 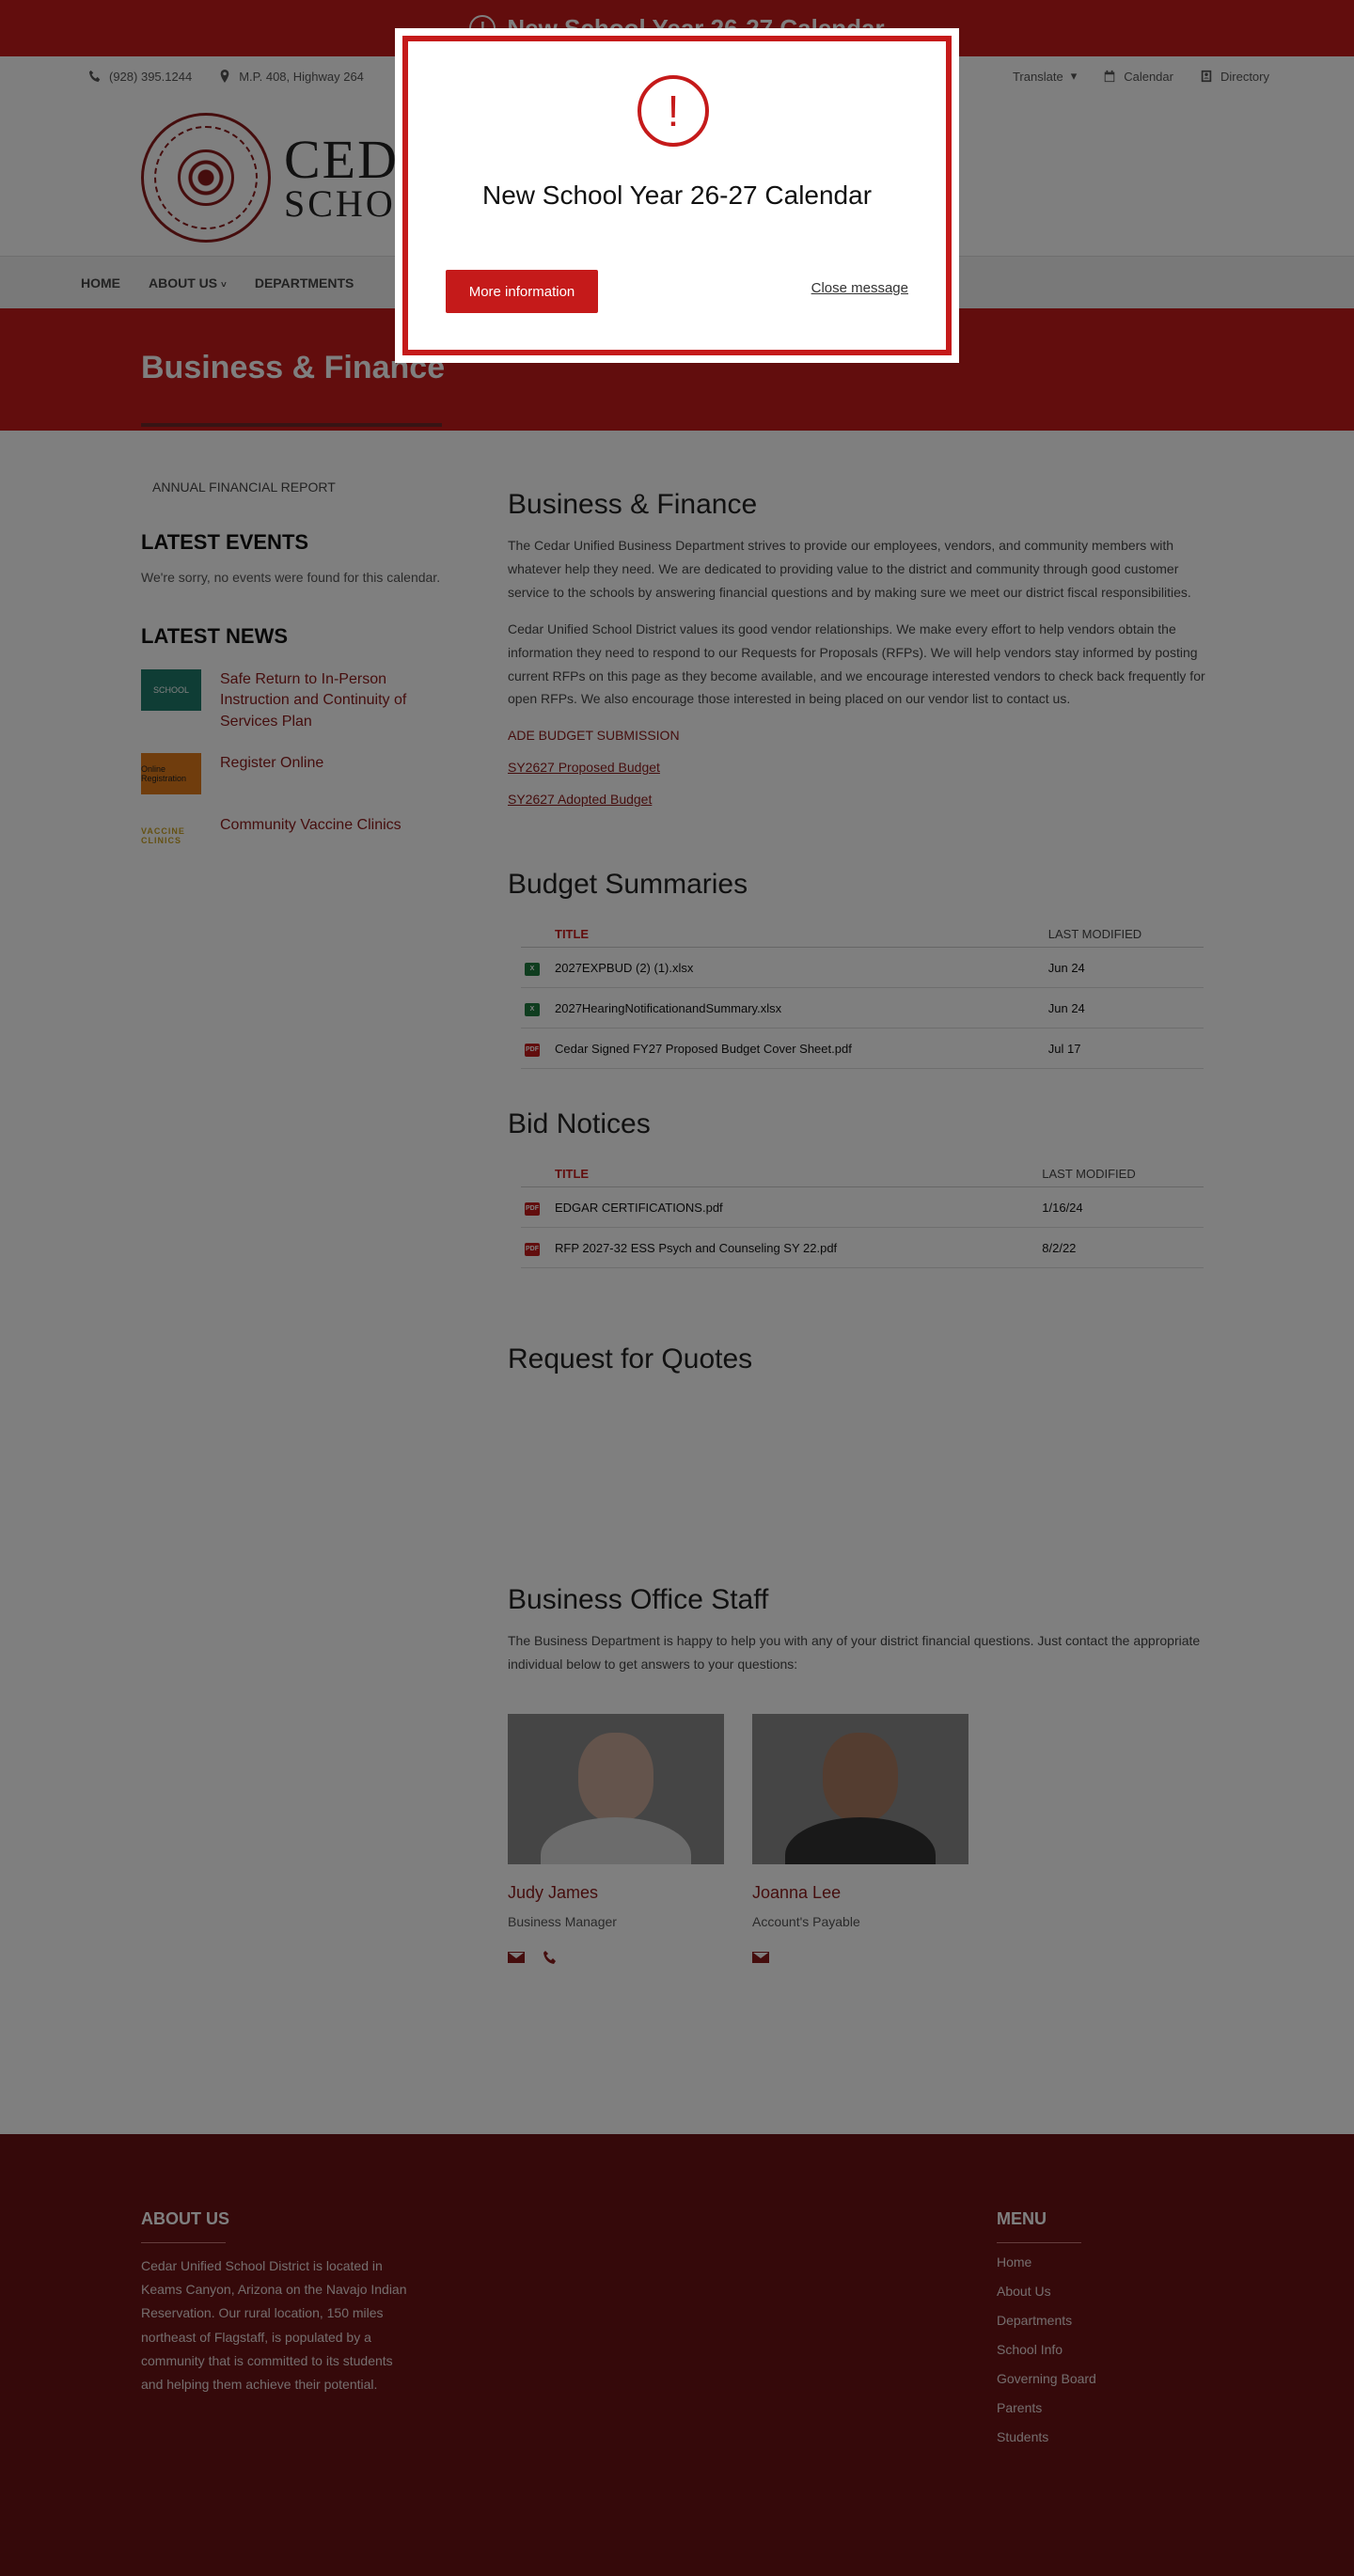 What do you see at coordinates (673, 111) in the screenshot?
I see `exclamation-icon: !` at bounding box center [673, 111].